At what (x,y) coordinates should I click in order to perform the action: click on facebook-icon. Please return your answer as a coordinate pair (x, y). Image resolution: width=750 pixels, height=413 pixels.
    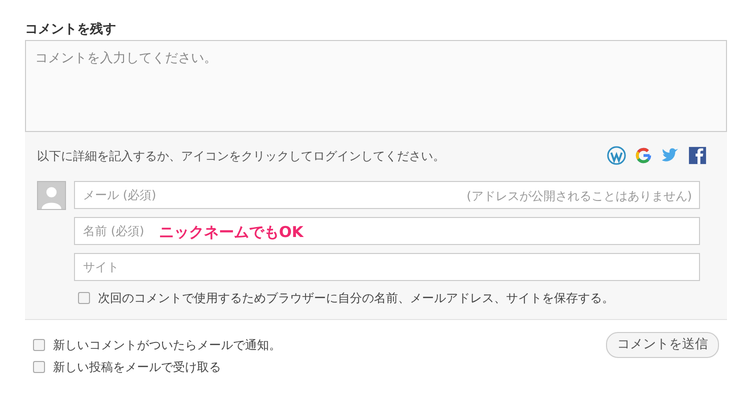
    Looking at the image, I should click on (697, 155).